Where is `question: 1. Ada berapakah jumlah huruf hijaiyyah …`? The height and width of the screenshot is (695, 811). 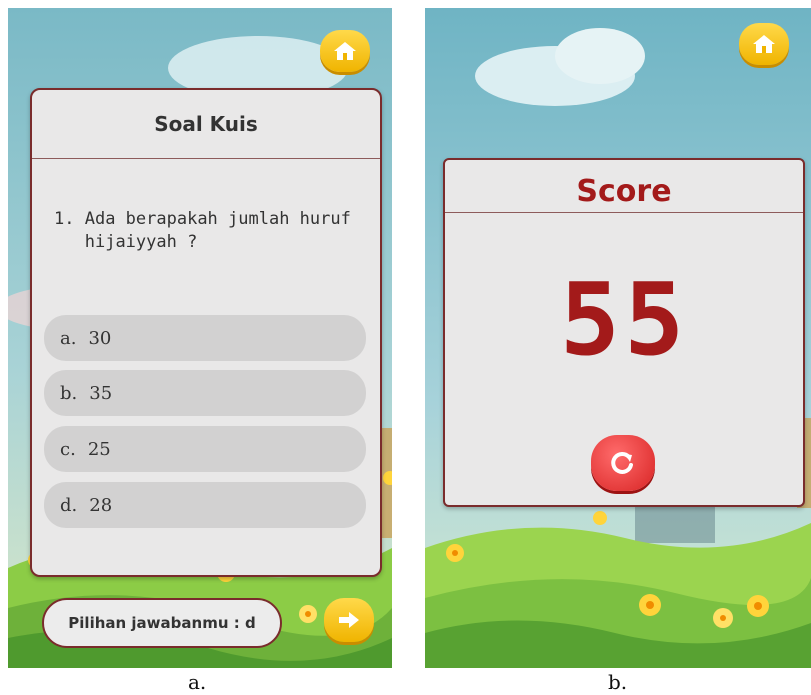 question: 1. Ada berapakah jumlah huruf hijaiyyah … is located at coordinates (209, 231).